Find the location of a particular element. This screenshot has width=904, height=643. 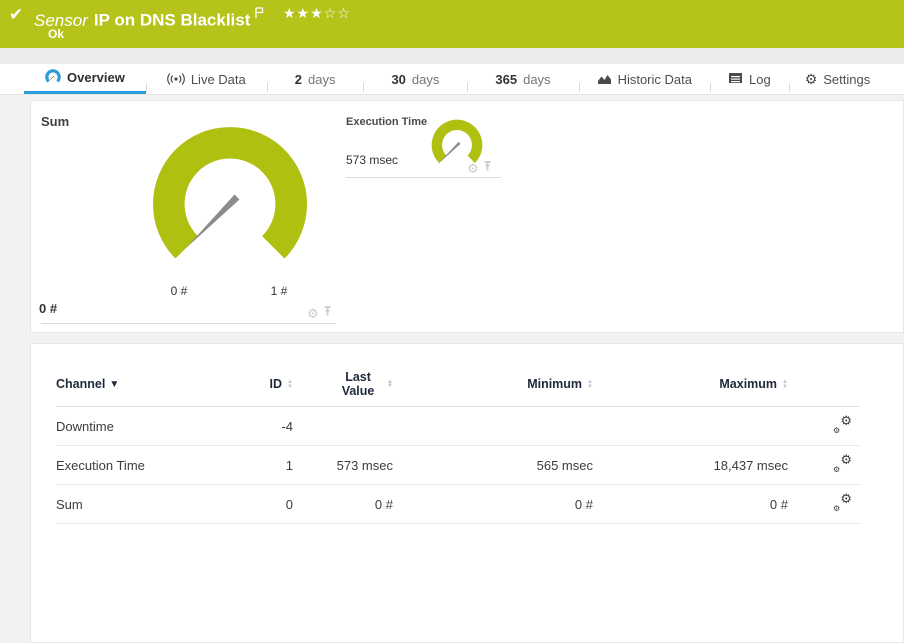

priority-flag-icon is located at coordinates (259, 14).